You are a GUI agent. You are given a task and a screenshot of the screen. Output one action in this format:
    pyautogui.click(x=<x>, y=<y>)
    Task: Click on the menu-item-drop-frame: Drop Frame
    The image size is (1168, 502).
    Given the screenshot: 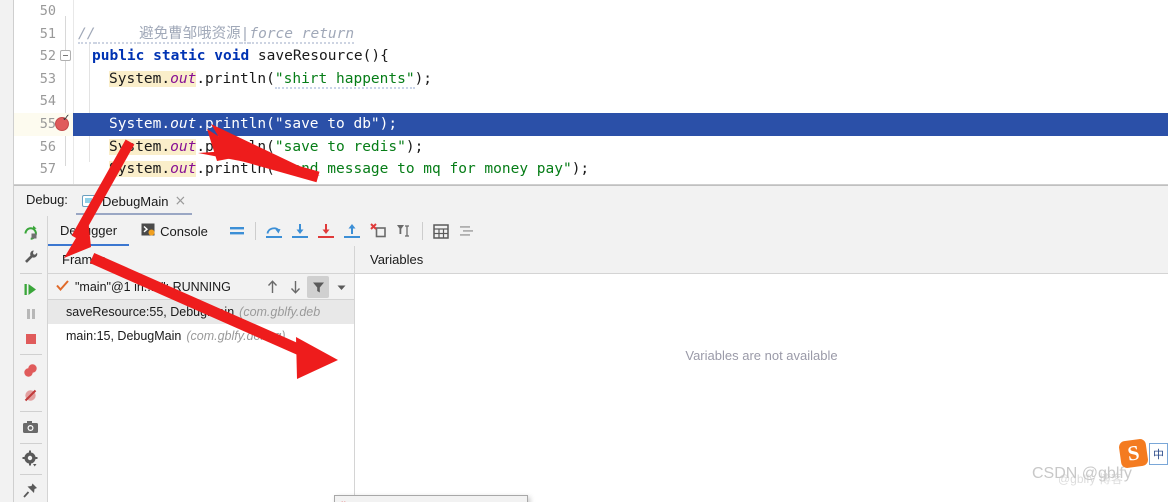 What is the action you would take?
    pyautogui.click(x=431, y=500)
    